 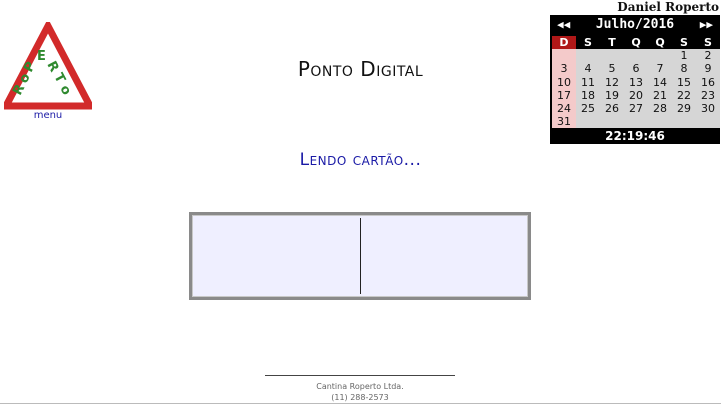 I want to click on calendar-day: 23, so click(x=708, y=95).